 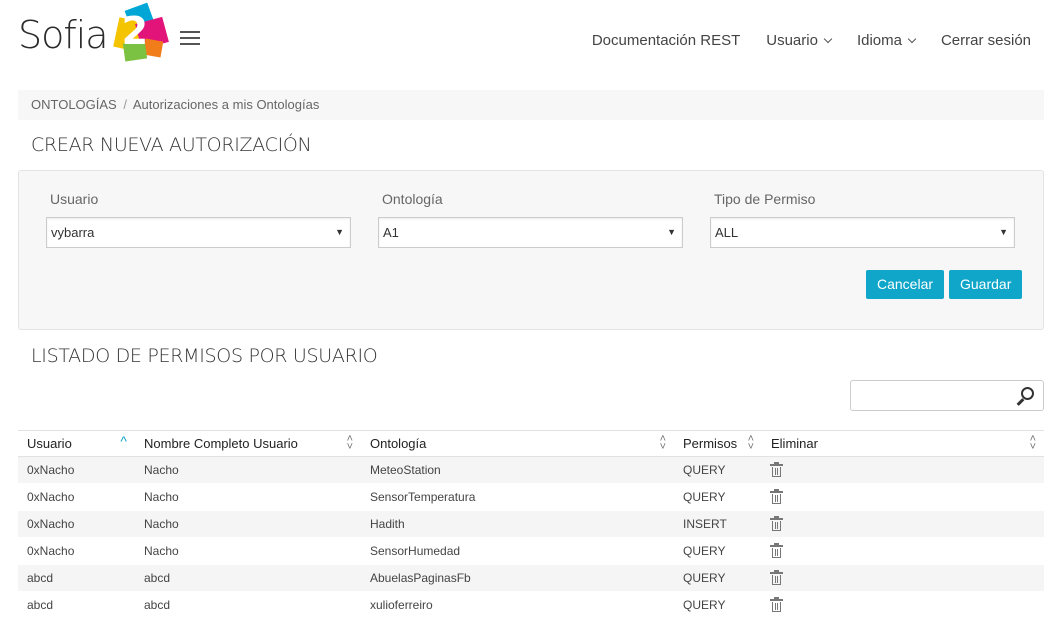 I want to click on usuario-select: vybarra ▼, so click(x=198, y=232).